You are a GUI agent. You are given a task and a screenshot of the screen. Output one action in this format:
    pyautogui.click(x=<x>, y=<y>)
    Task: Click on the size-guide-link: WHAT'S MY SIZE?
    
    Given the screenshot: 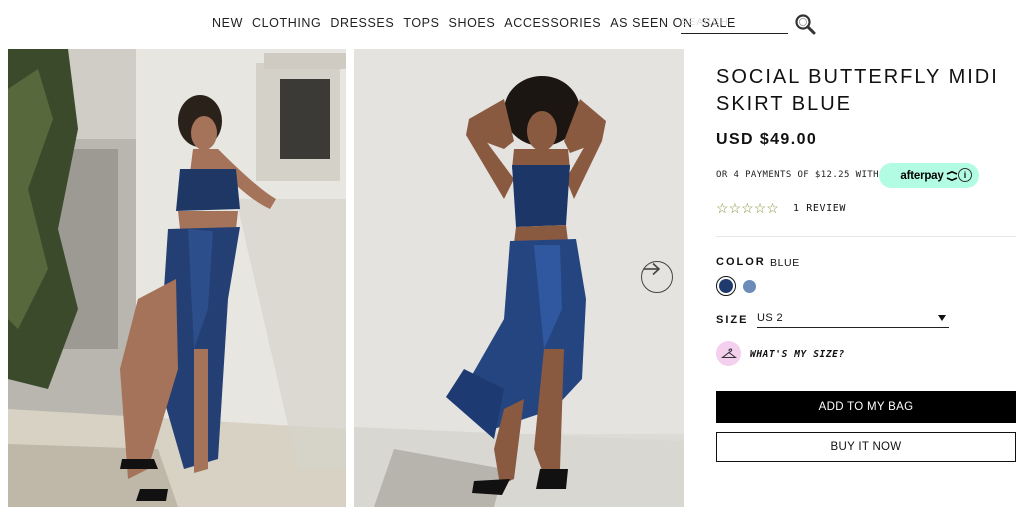 What is the action you would take?
    pyautogui.click(x=797, y=354)
    